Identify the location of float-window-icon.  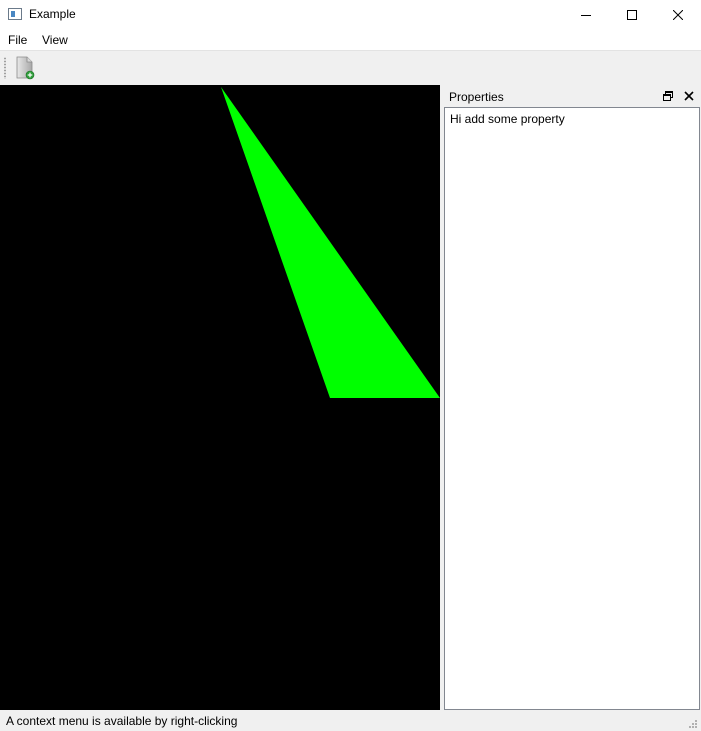
(668, 96).